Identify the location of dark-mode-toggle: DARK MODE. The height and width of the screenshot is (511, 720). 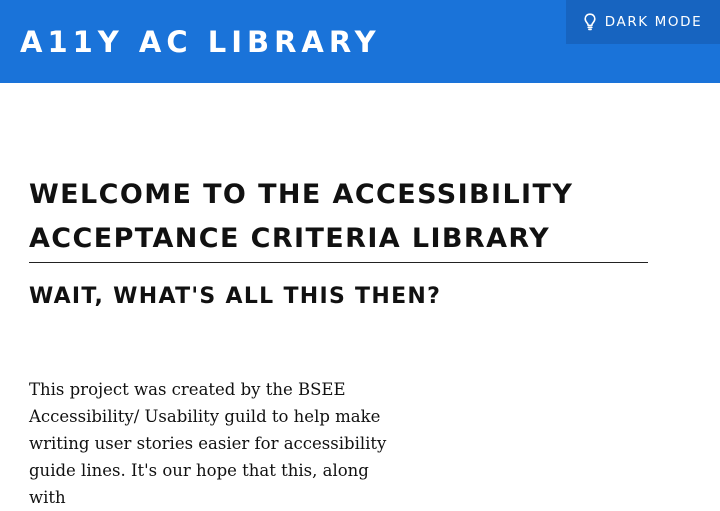
(643, 22).